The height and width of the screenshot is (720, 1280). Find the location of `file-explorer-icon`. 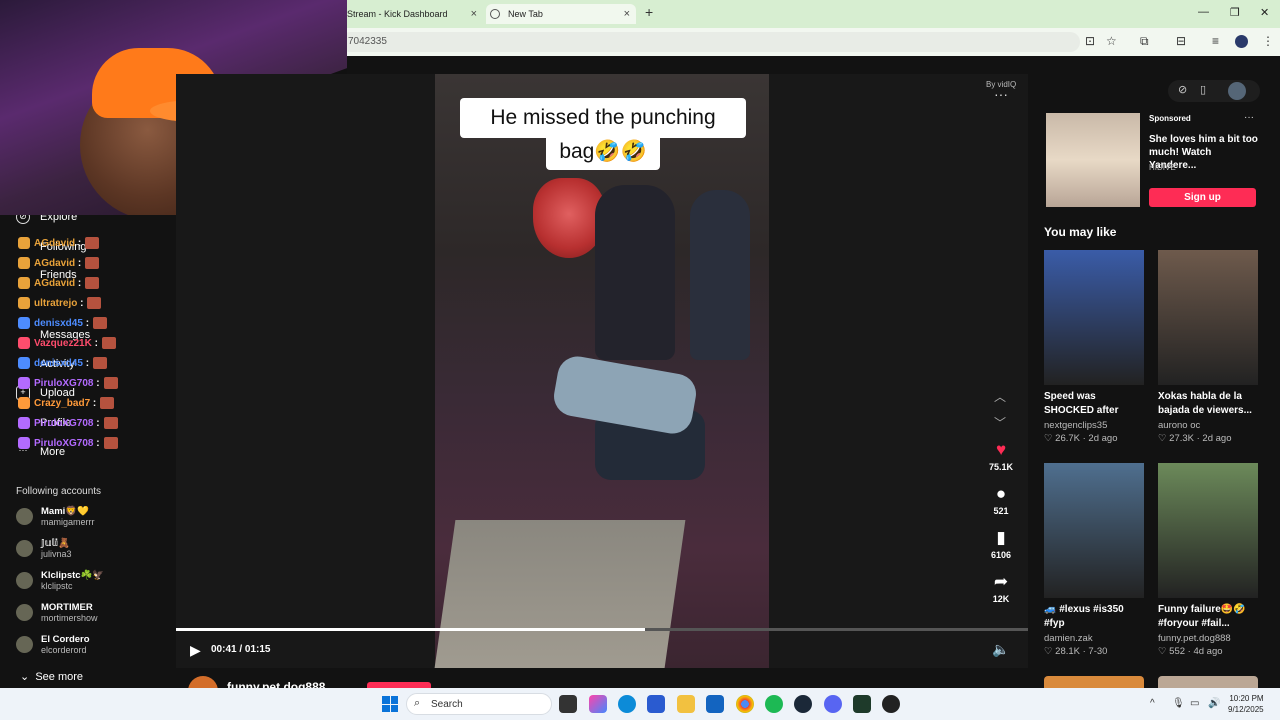

file-explorer-icon is located at coordinates (686, 704).